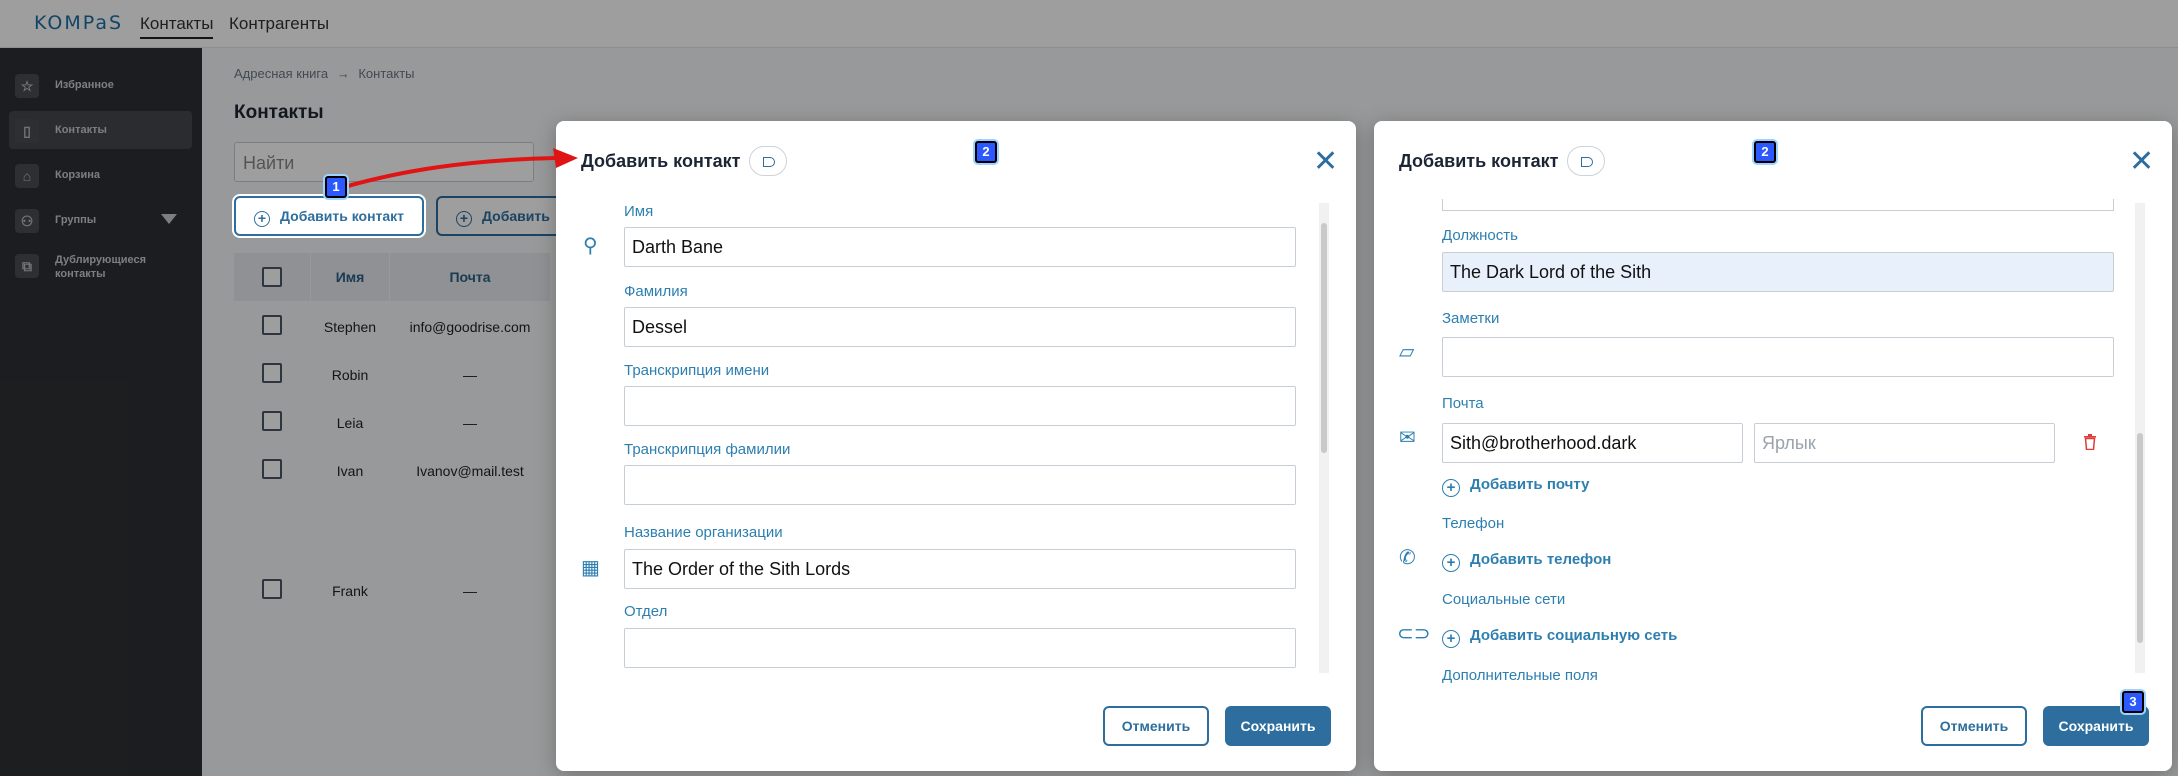  Describe the element at coordinates (1765, 152) in the screenshot. I see `step-marker-2-right: 2` at that location.